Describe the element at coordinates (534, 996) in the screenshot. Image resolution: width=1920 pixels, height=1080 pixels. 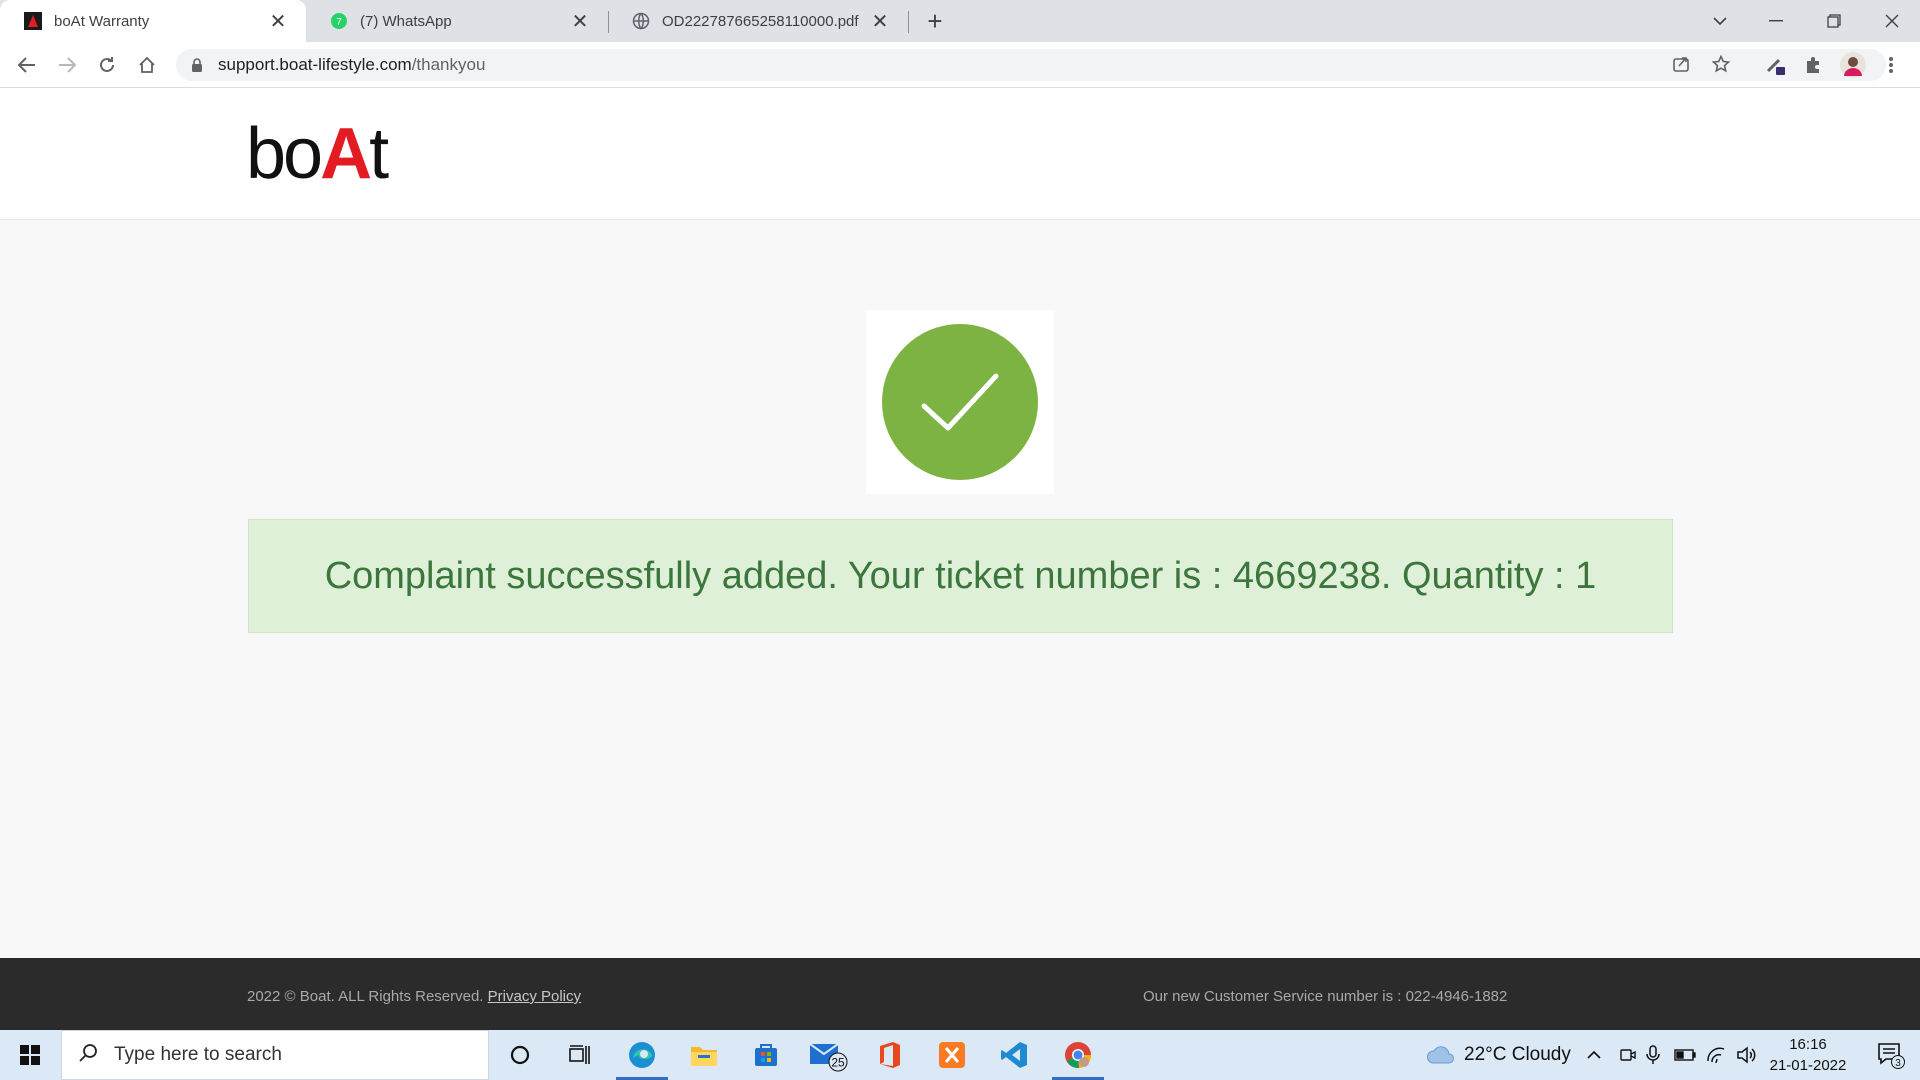
I see `privacy-policy-link: Privacy Policy` at that location.